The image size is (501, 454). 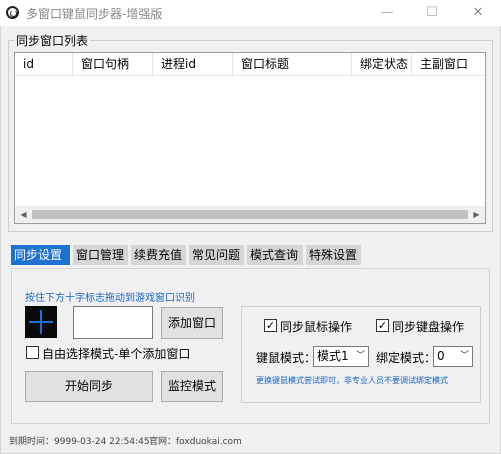 I want to click on website-info: 官网：foxduokai.com, so click(x=195, y=440).